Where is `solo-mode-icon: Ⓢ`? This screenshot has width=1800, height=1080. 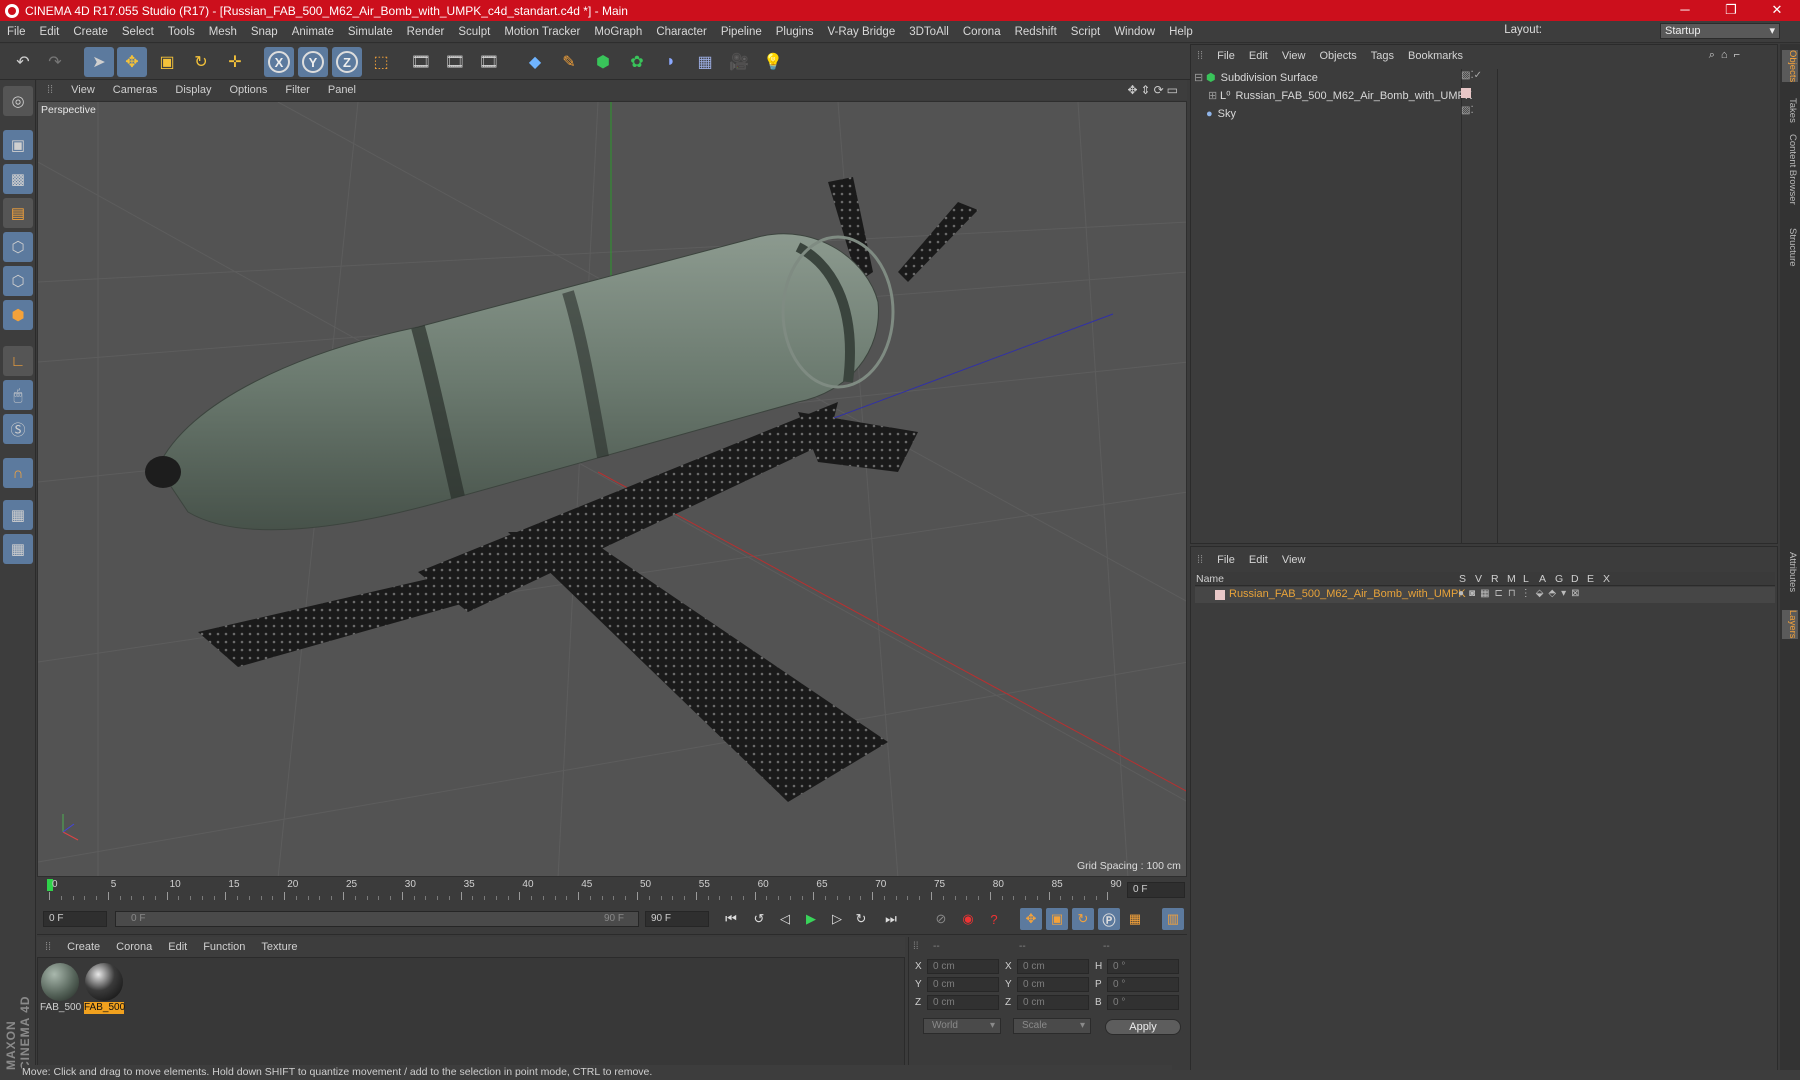 solo-mode-icon: Ⓢ is located at coordinates (18, 429).